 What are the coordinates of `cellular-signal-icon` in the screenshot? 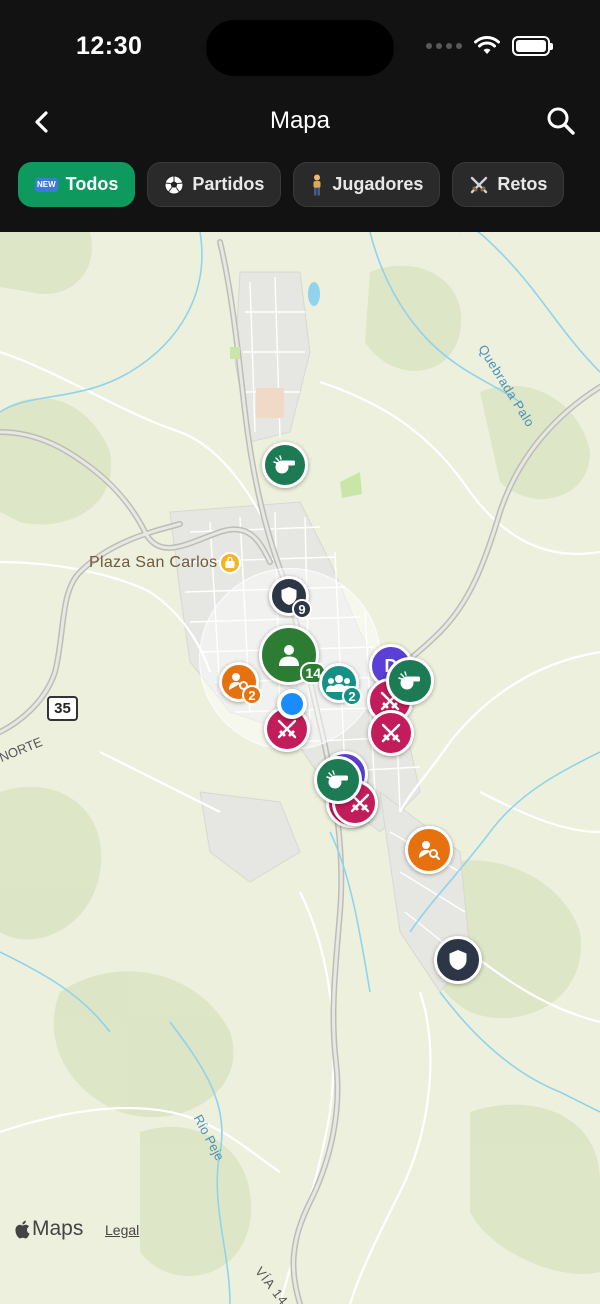 It's located at (444, 46).